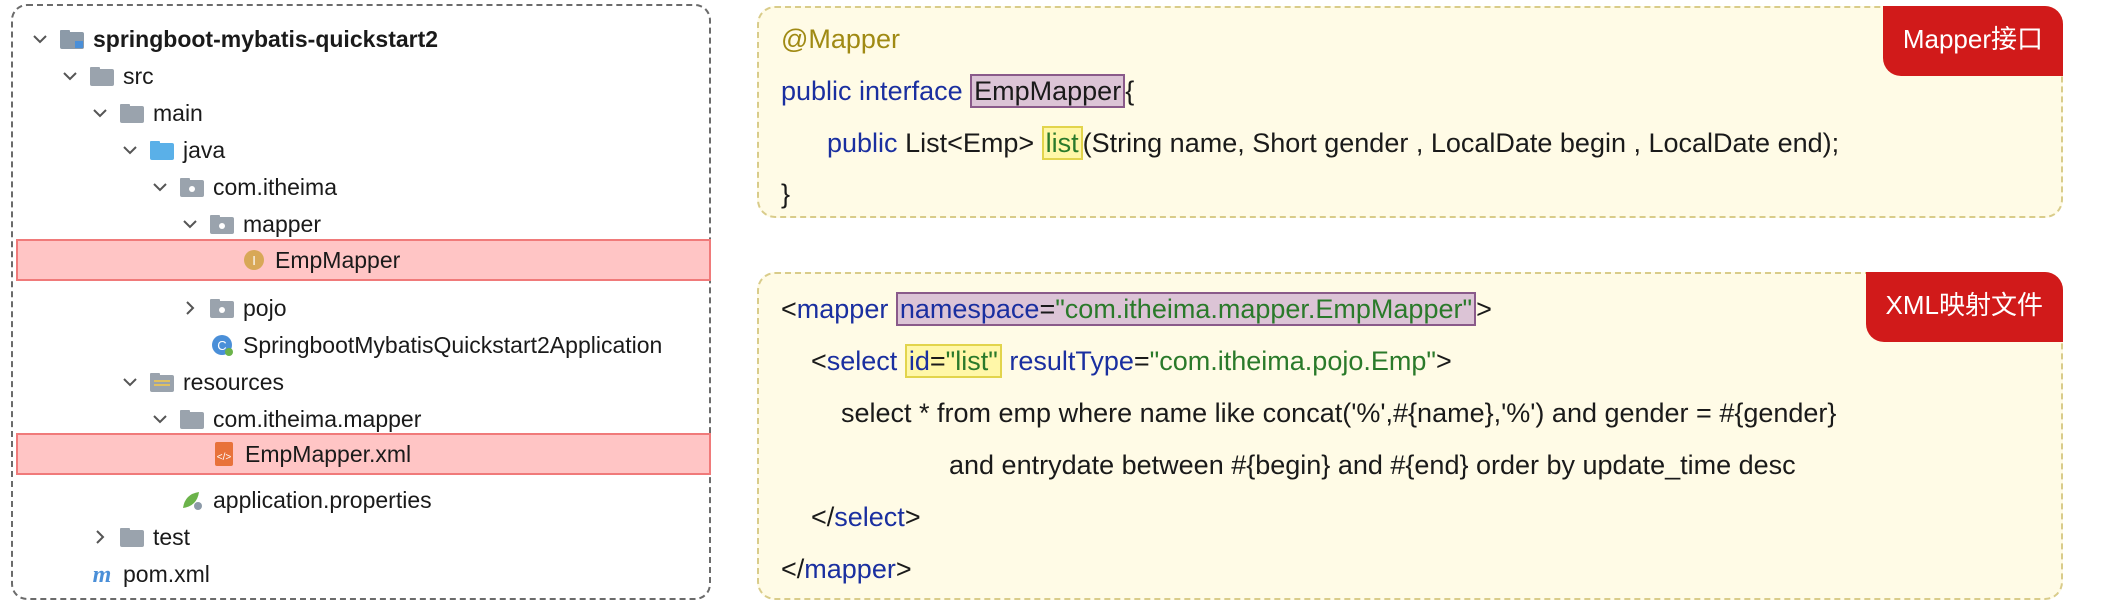  What do you see at coordinates (1048, 91) in the screenshot?
I see `interface-name-highlight: EmpMapper` at bounding box center [1048, 91].